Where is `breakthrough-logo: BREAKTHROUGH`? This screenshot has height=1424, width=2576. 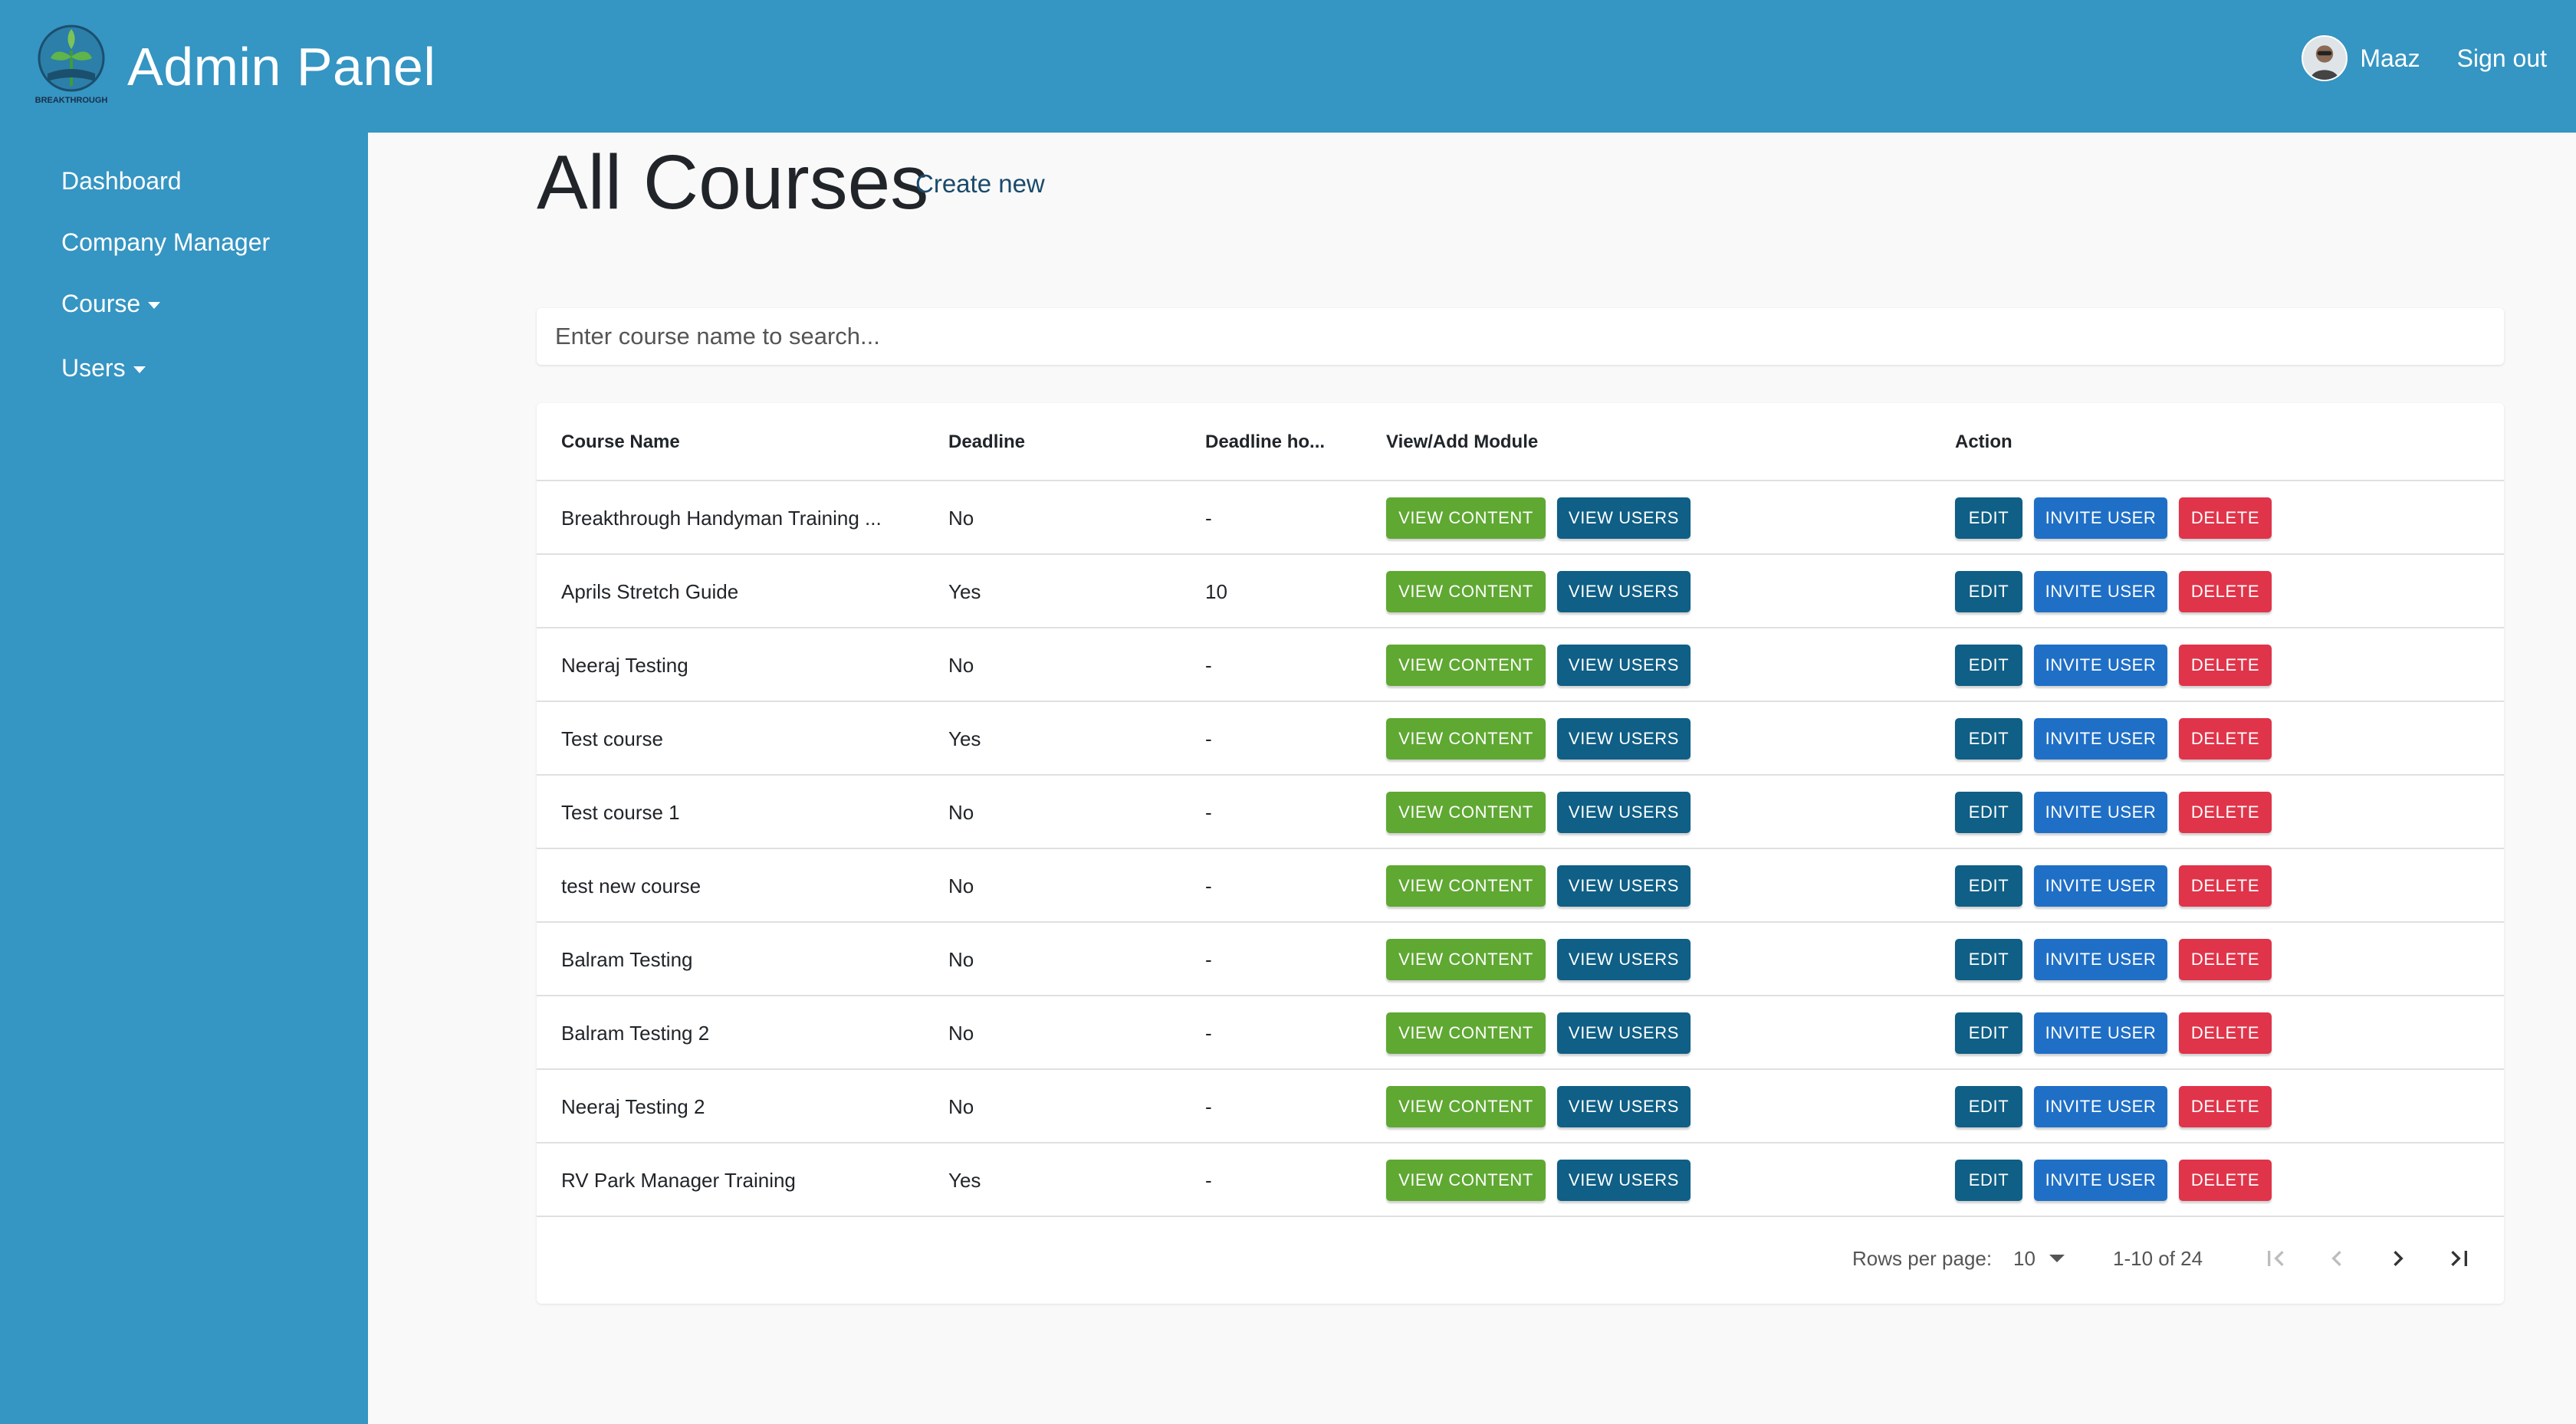 breakthrough-logo: BREAKTHROUGH is located at coordinates (71, 64).